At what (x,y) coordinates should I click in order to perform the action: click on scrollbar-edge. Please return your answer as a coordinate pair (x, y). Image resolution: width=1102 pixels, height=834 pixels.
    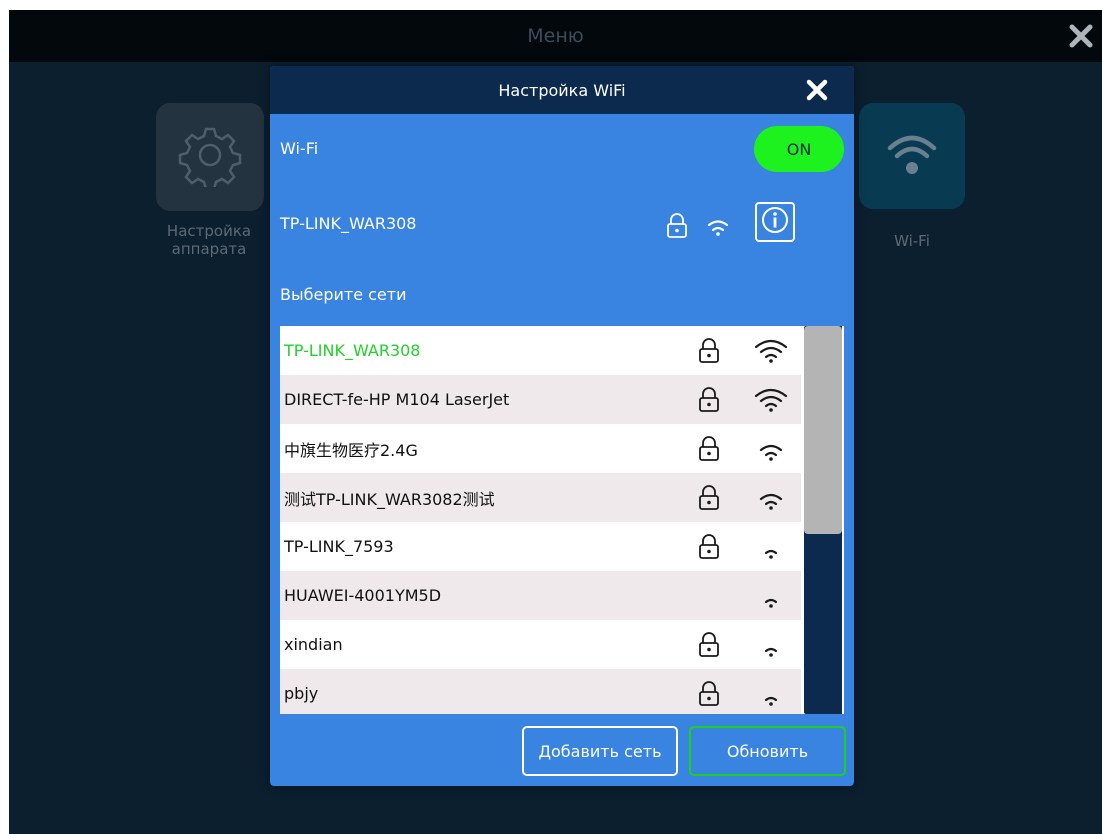
    Looking at the image, I should click on (843, 520).